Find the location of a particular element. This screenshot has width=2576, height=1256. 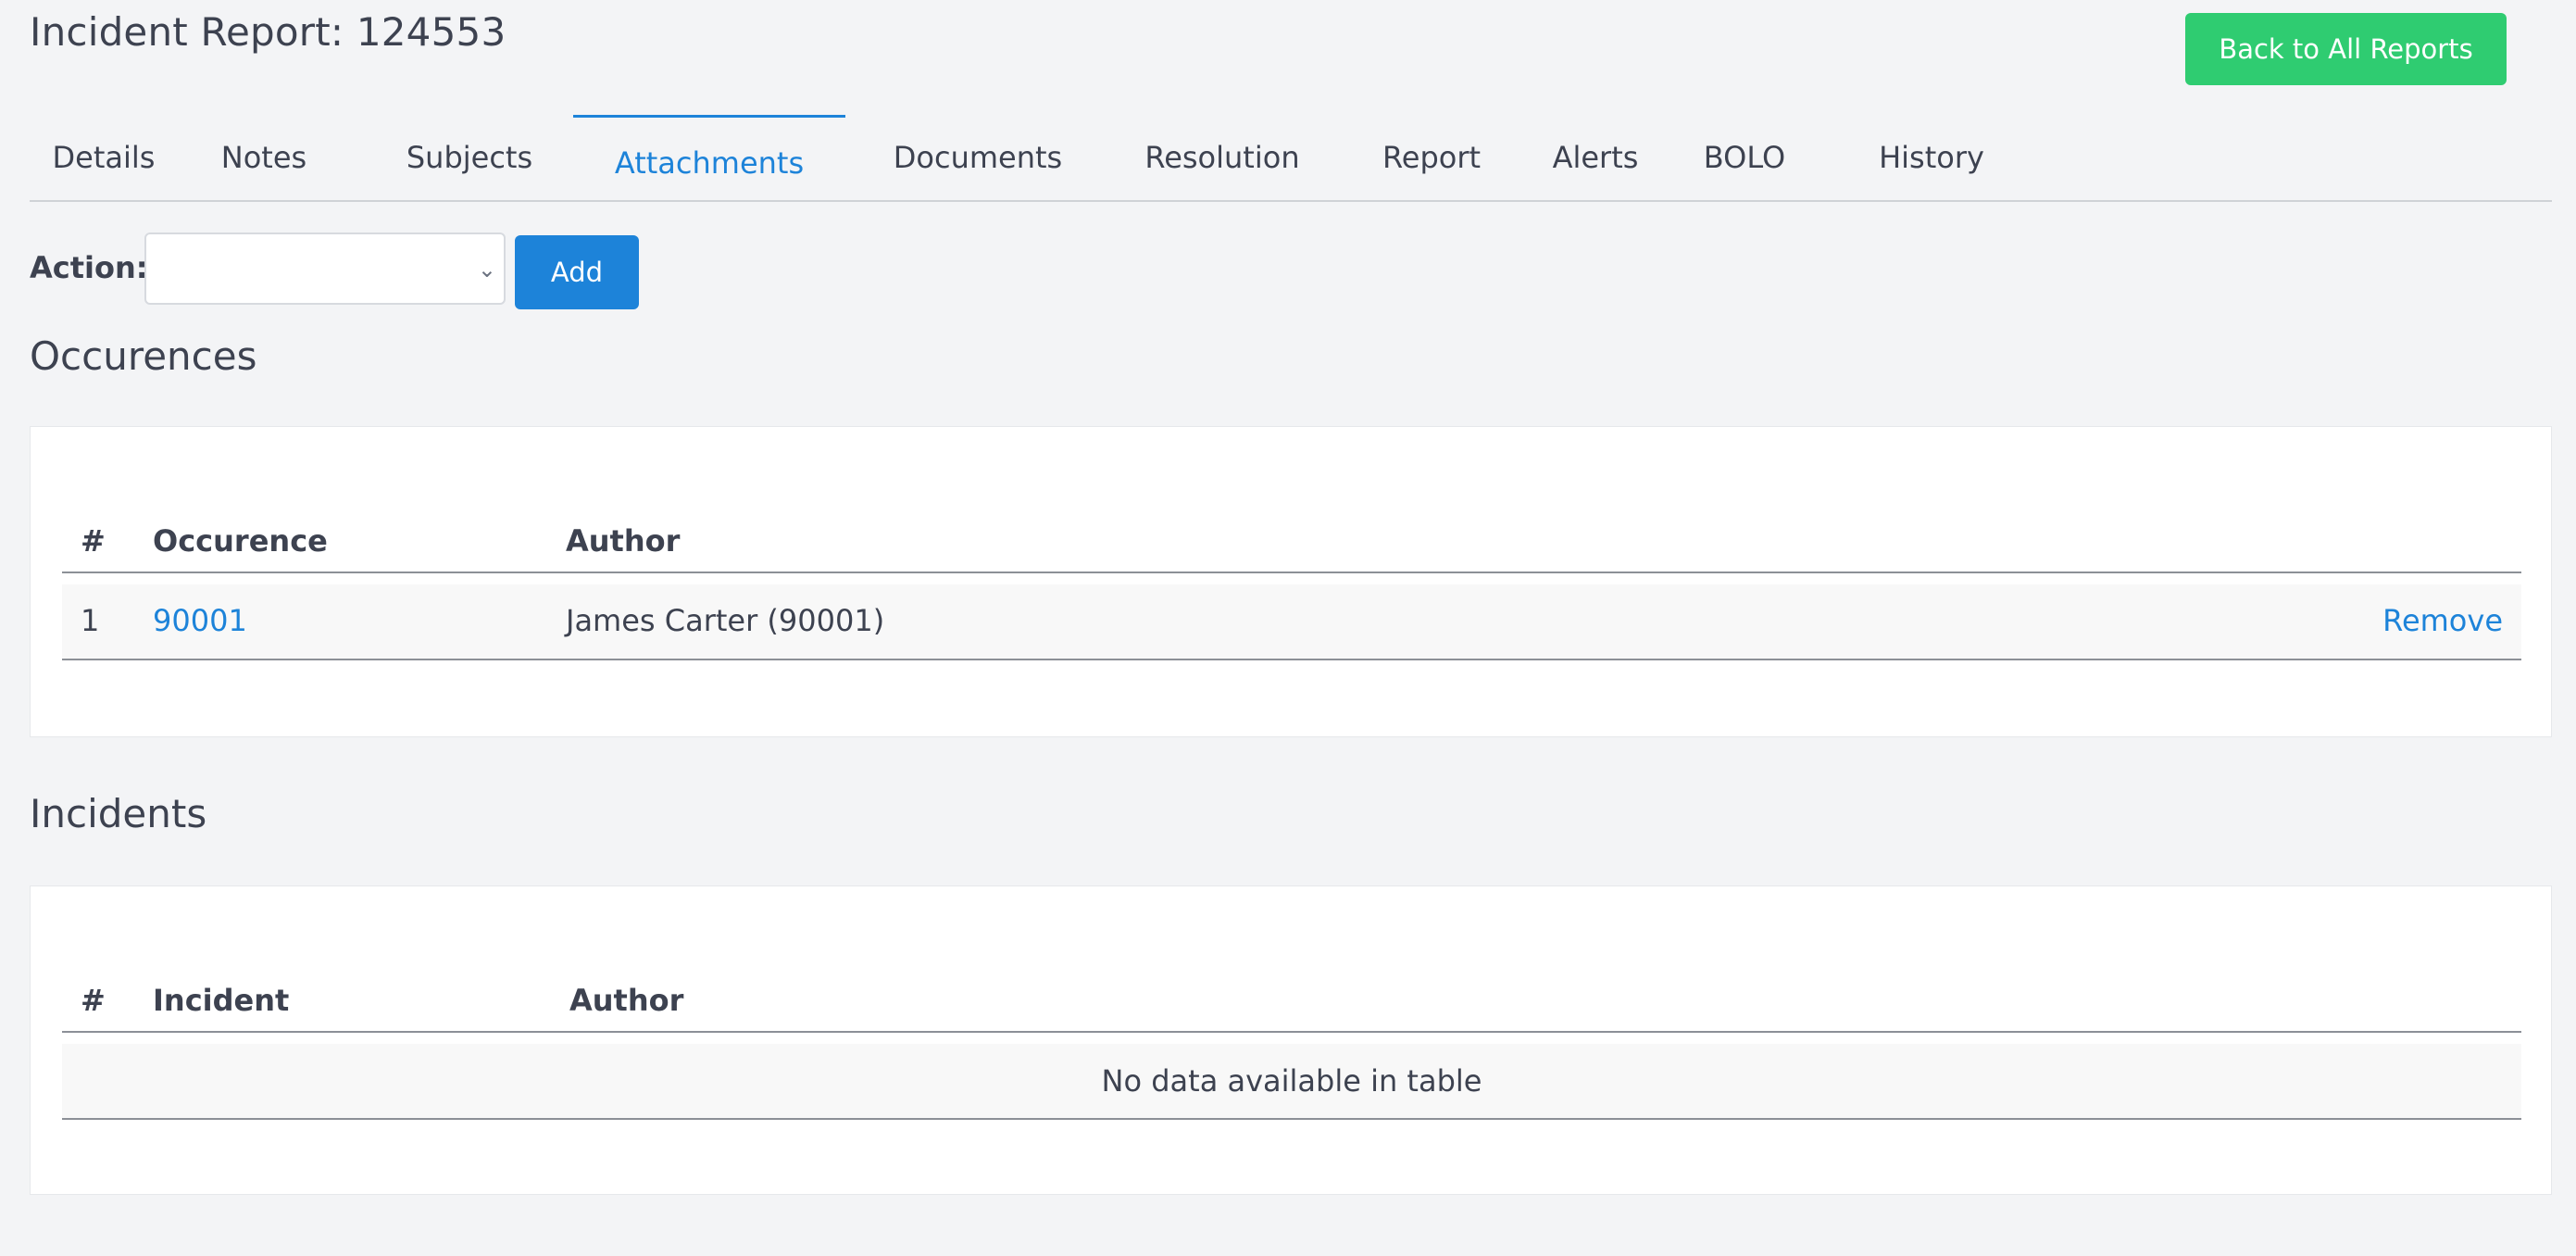

incidents-table-header: # Incident Author is located at coordinates (1292, 1003).